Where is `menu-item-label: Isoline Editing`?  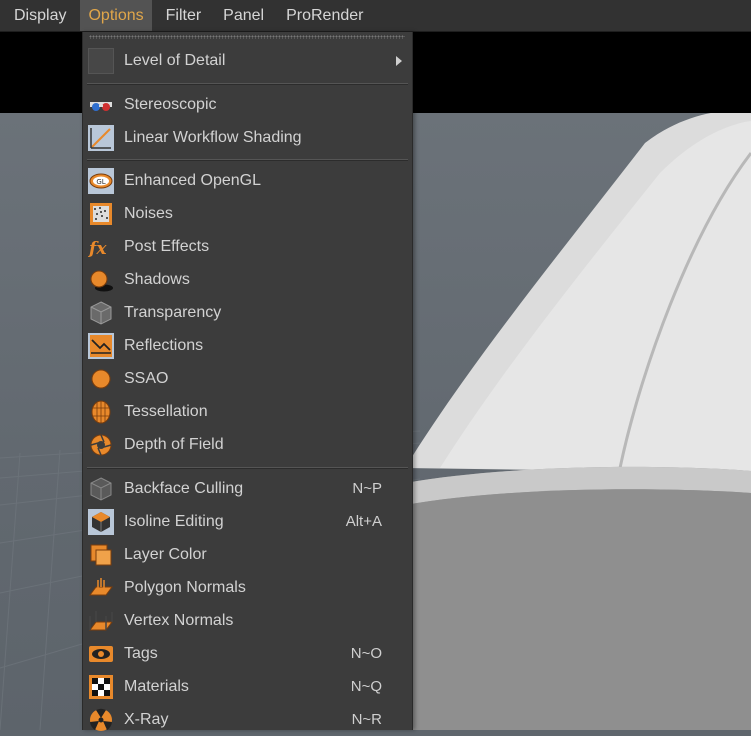
menu-item-label: Isoline Editing is located at coordinates (174, 521).